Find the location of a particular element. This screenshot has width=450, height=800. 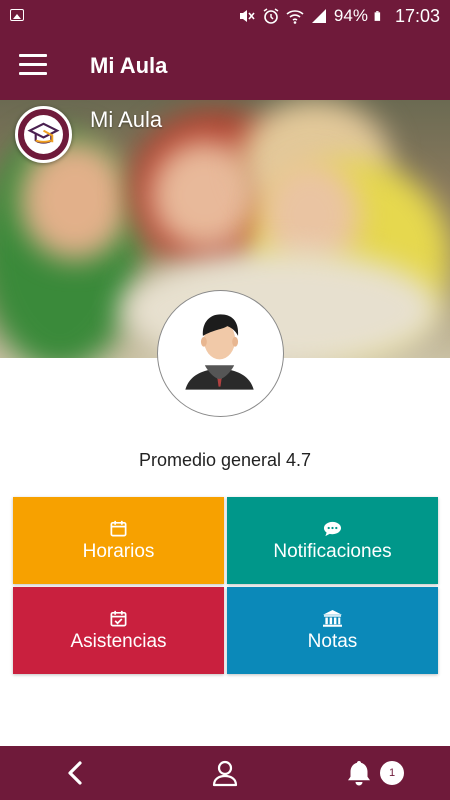

clock: 17:03 is located at coordinates (417, 15).